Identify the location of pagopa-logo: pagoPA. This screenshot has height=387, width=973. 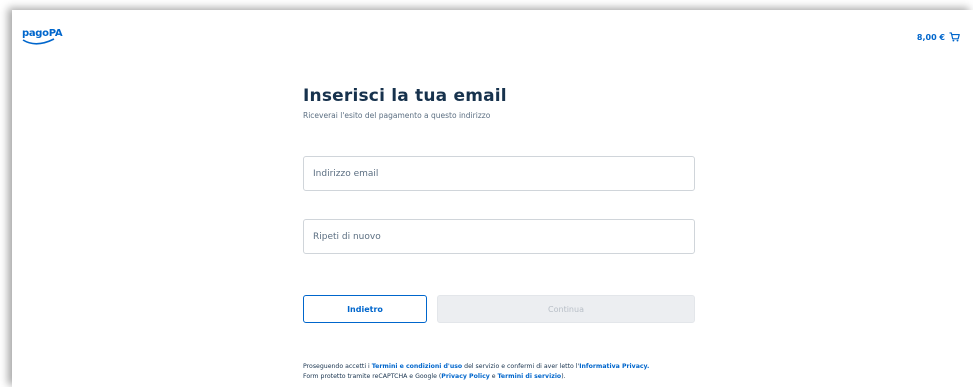
(42, 36).